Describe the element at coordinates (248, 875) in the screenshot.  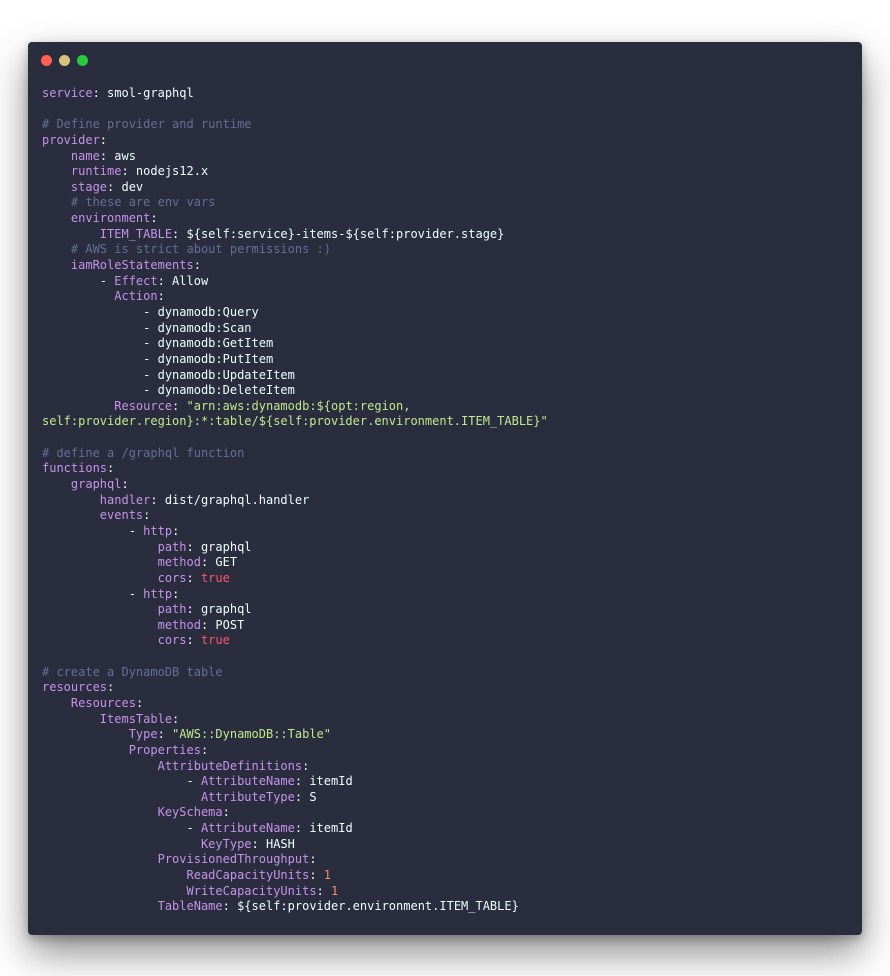
I see `code-token: ReadCapacityUnits` at that location.